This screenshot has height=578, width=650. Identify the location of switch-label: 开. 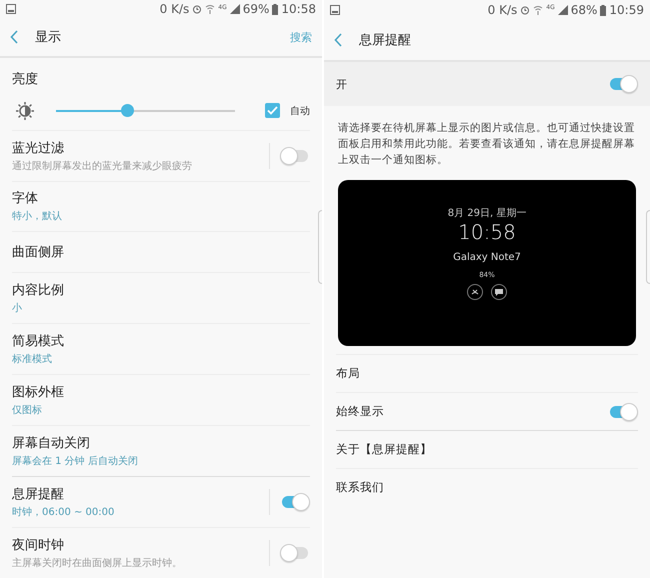
(342, 84).